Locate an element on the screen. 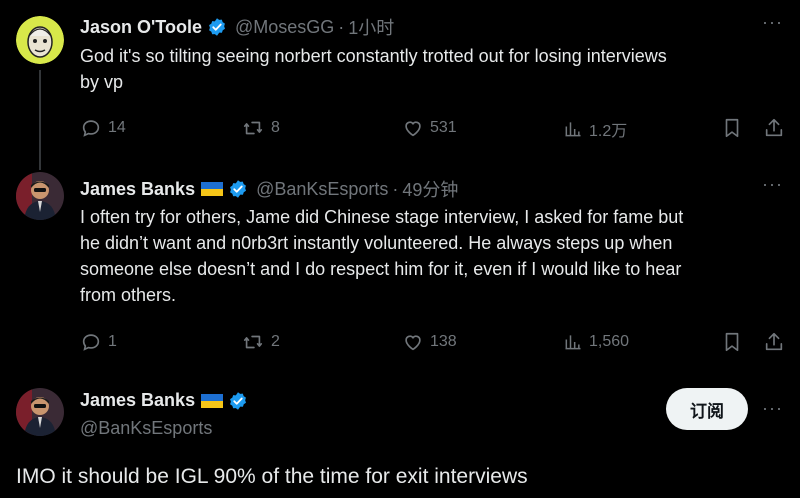 The height and width of the screenshot is (498, 800). like-count: 138 is located at coordinates (443, 341).